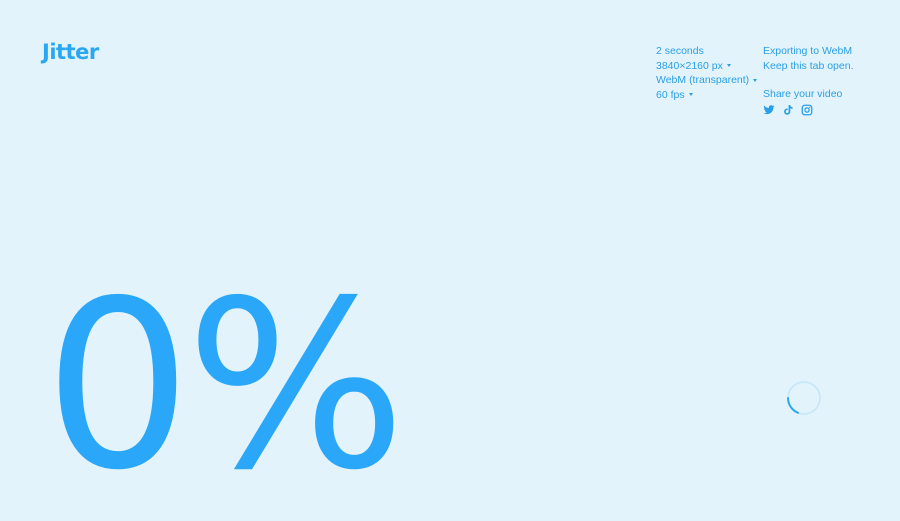 This screenshot has height=521, width=900. Describe the element at coordinates (804, 398) in the screenshot. I see `progress-spinner` at that location.